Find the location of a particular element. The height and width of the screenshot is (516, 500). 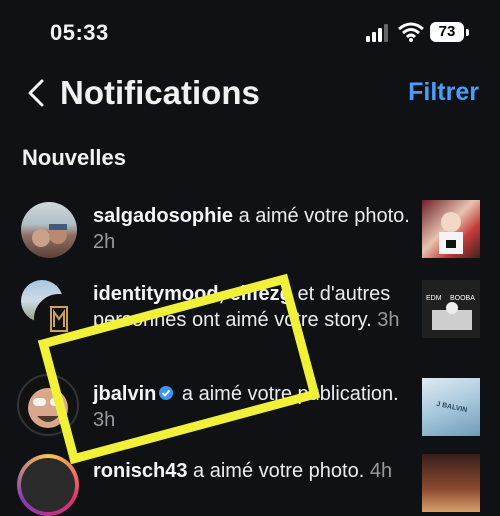

thumbnail-text: BOOBA is located at coordinates (462, 298).